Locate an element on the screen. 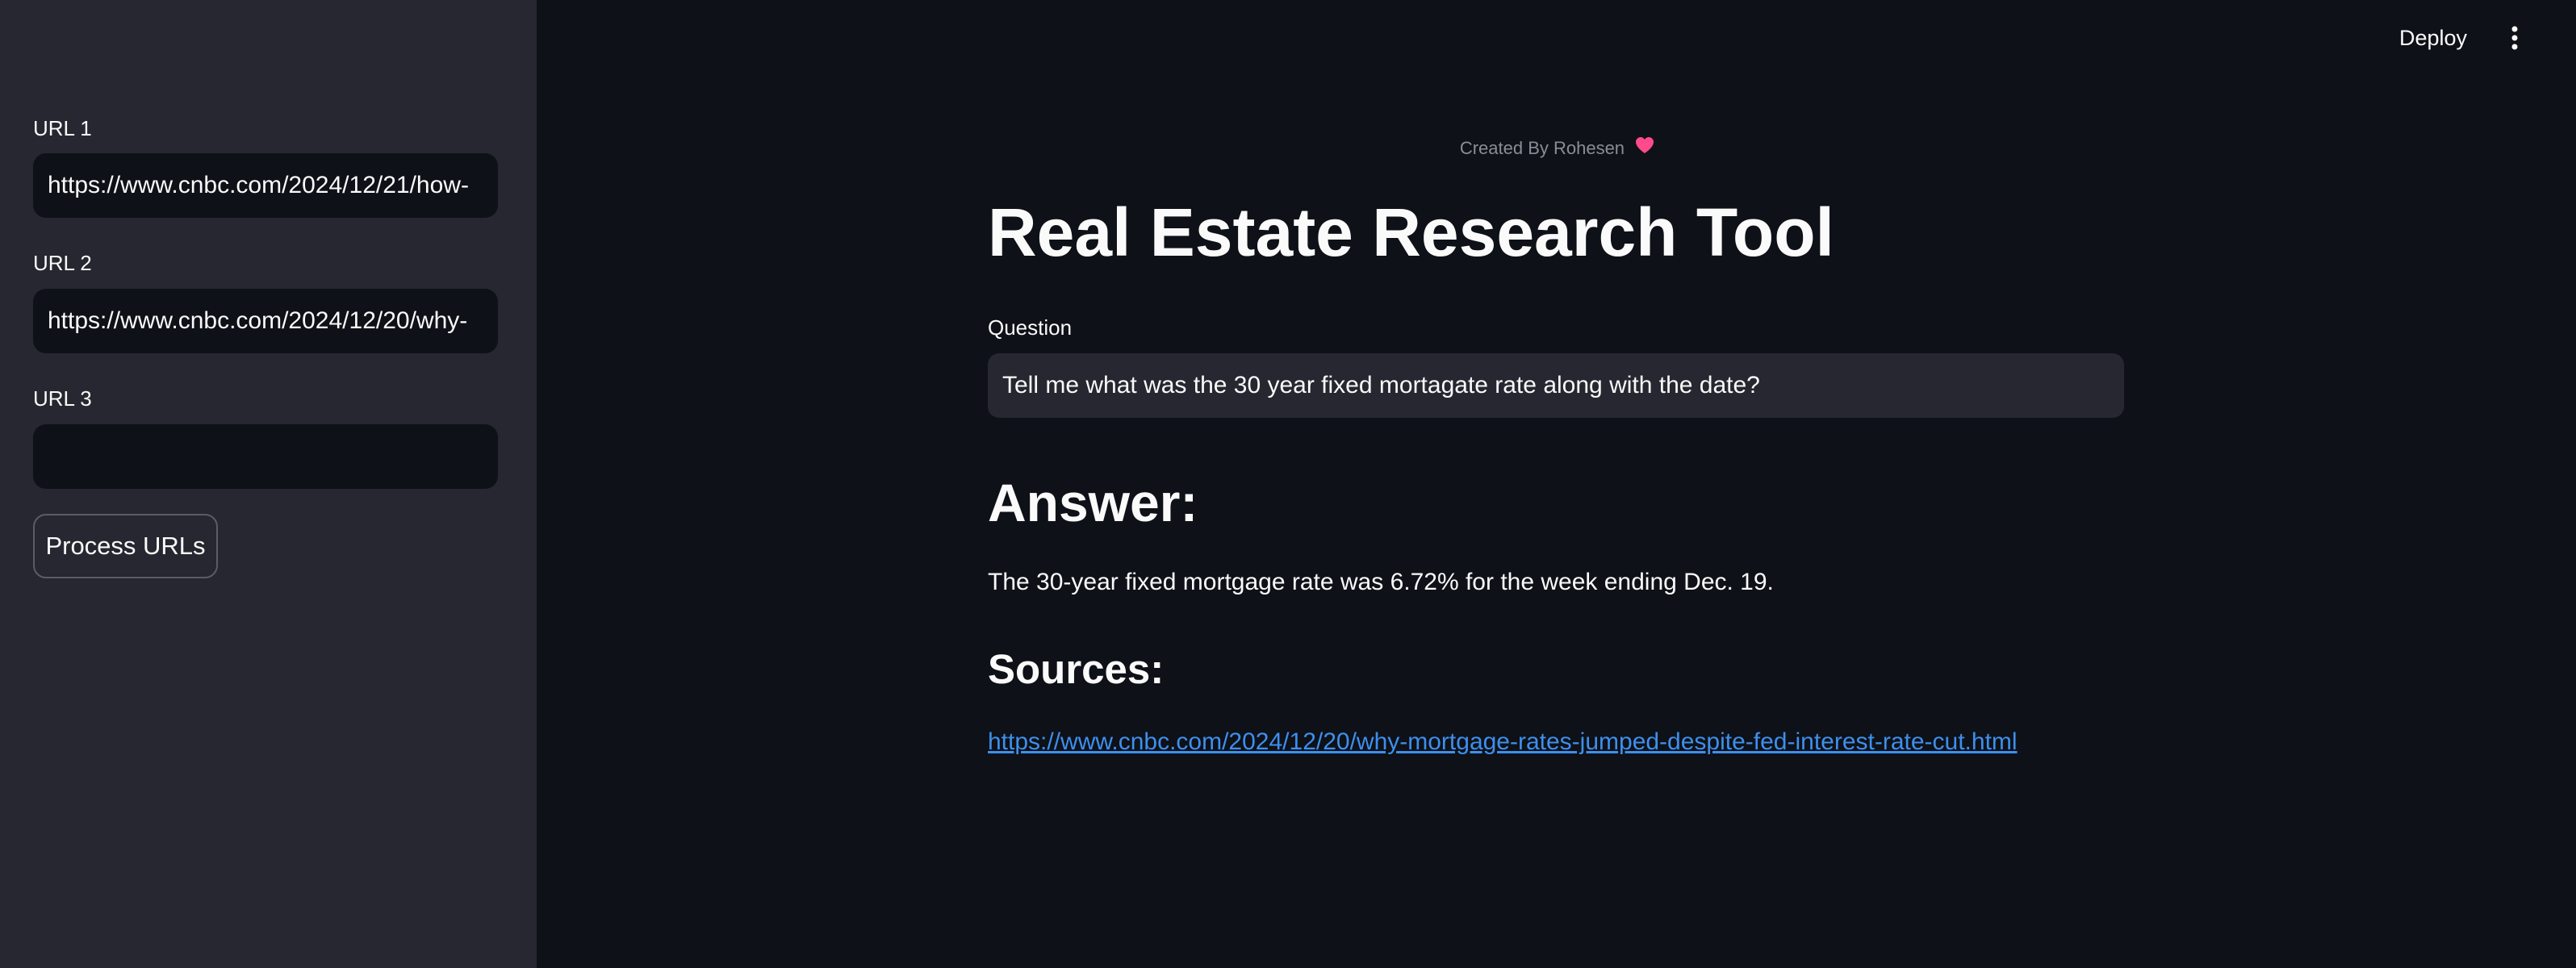  url2-input is located at coordinates (265, 321).